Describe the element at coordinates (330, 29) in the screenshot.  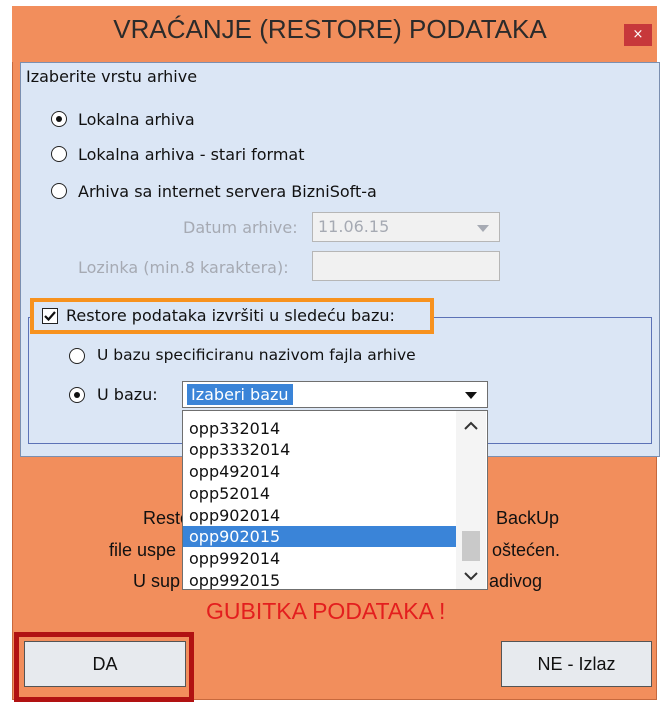
I see `window-title: VRAĆANJE (RESTORE) PODATAKA` at that location.